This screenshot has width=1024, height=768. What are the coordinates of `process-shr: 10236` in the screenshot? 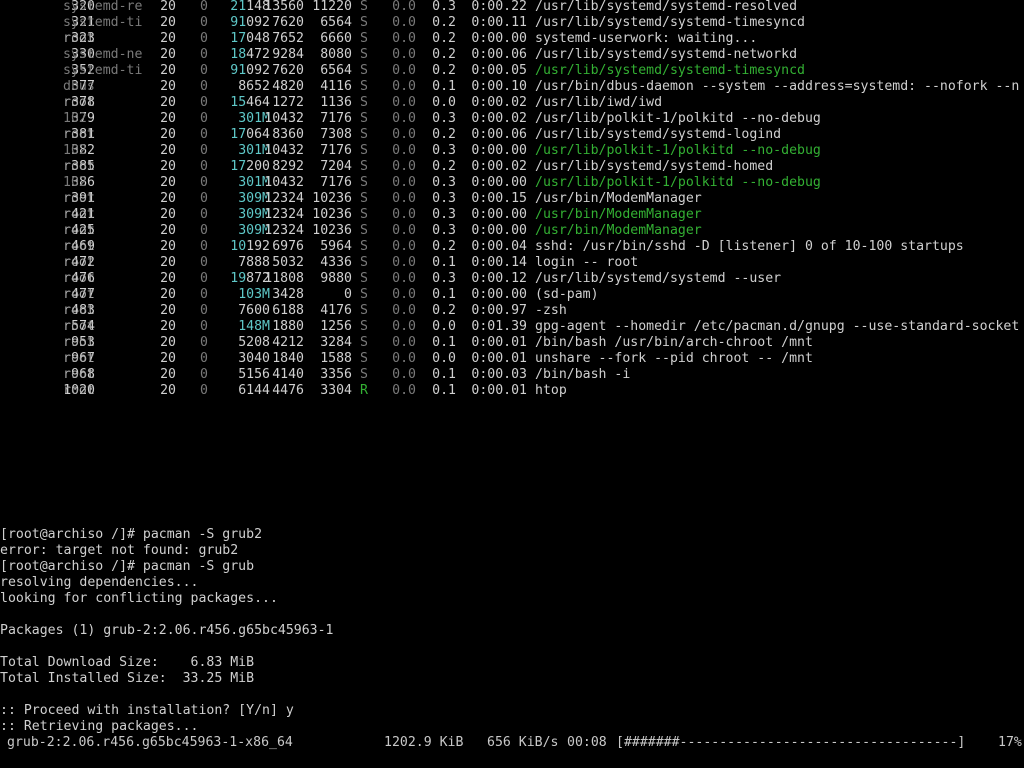 It's located at (332, 230).